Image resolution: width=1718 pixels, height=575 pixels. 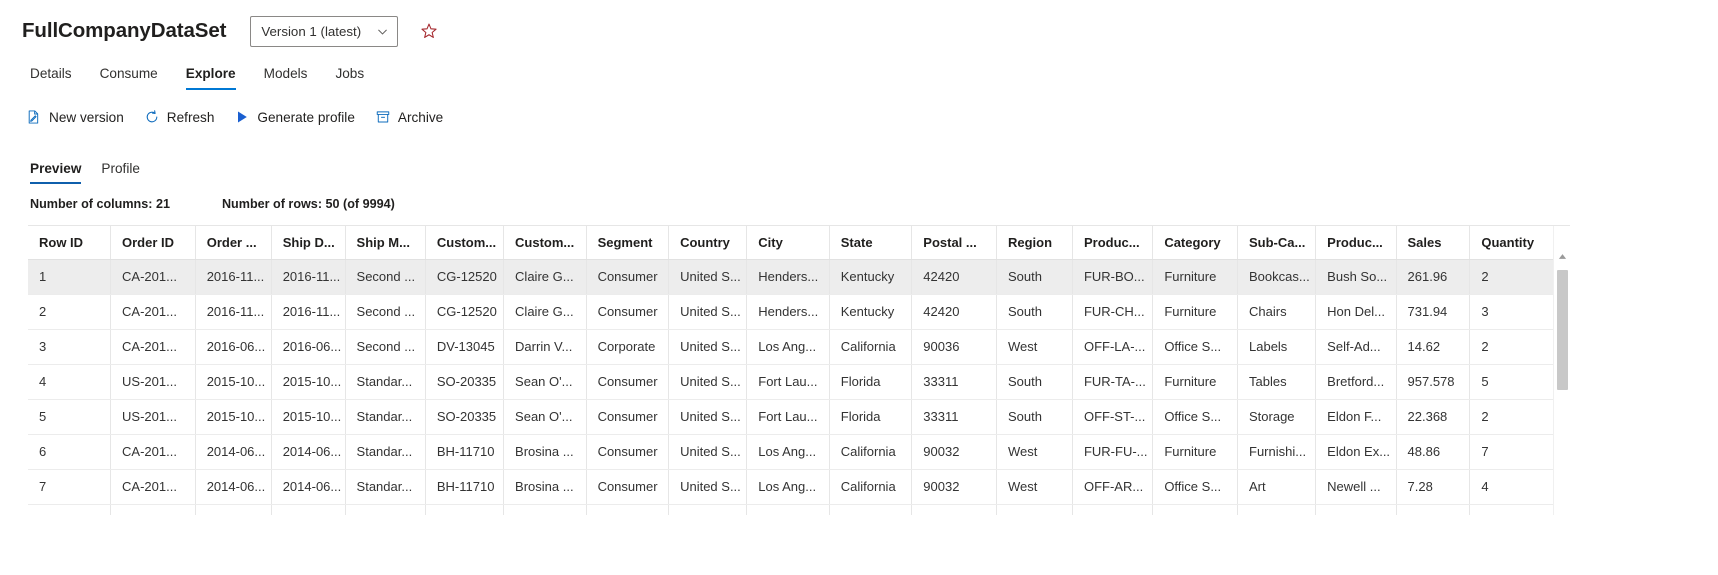 I want to click on table-cell: Tables, so click(x=1277, y=382).